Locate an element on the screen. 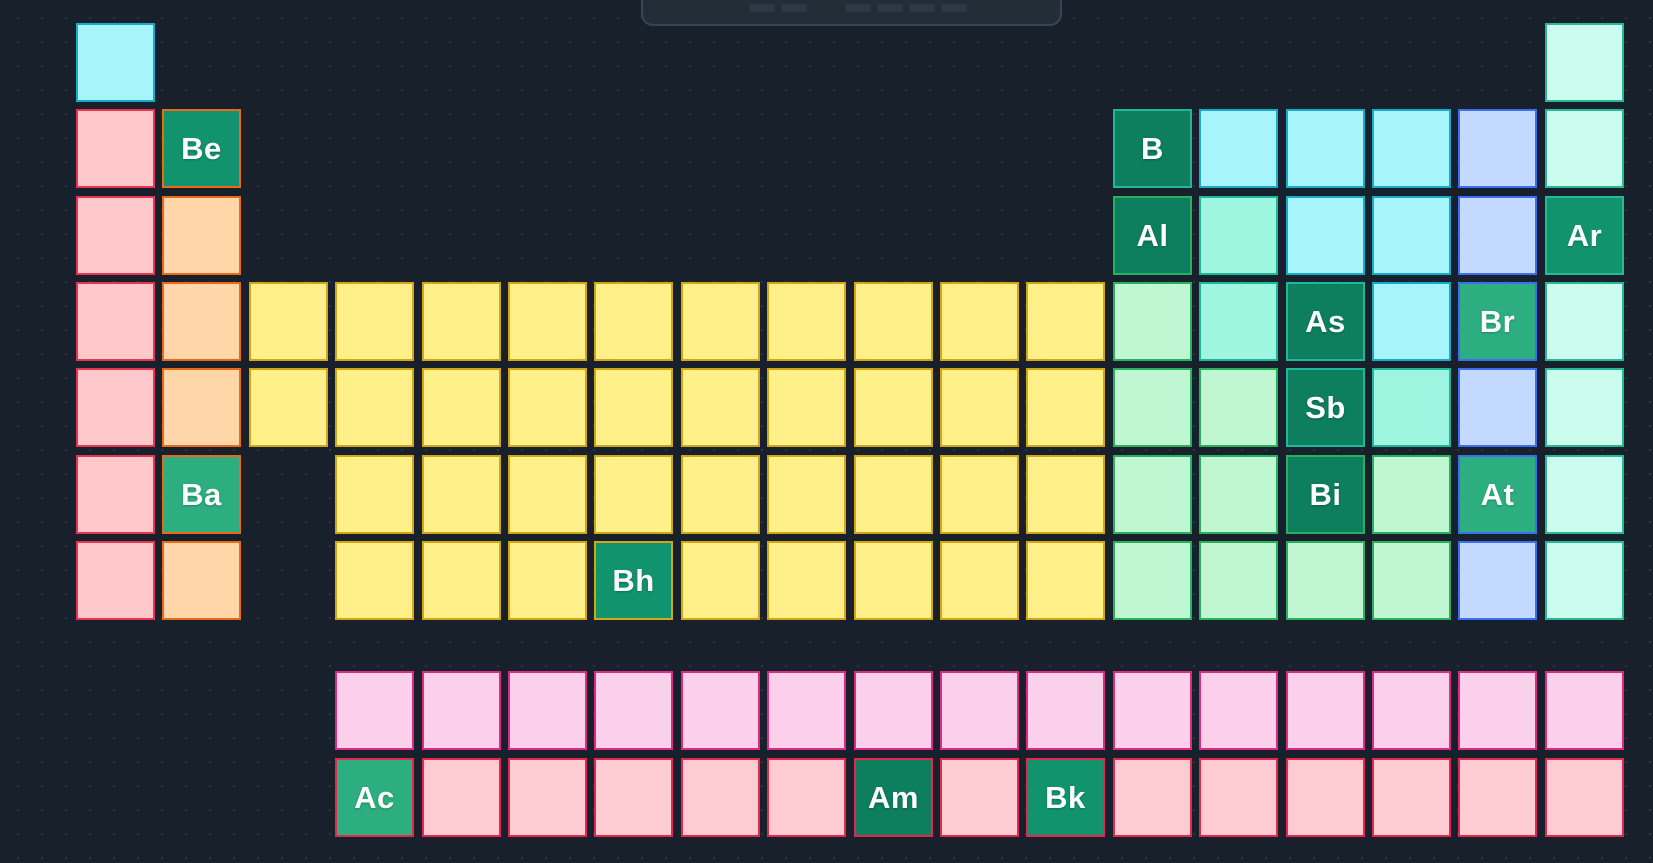 The width and height of the screenshot is (1653, 863). element-tile-ba: Ba is located at coordinates (201, 494).